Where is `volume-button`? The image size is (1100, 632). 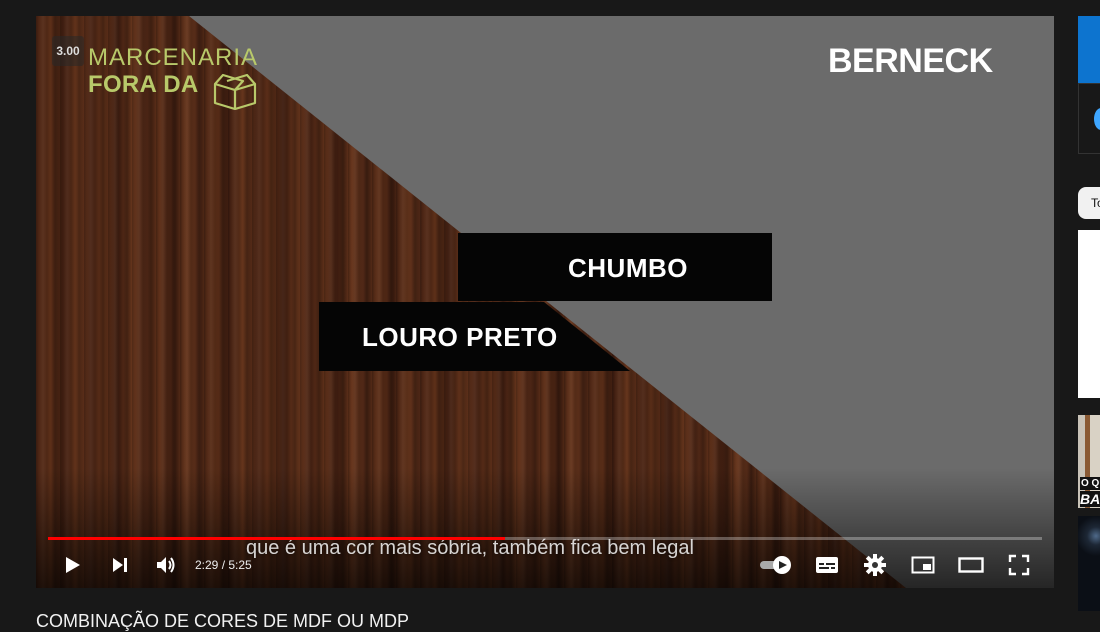 volume-button is located at coordinates (166, 565).